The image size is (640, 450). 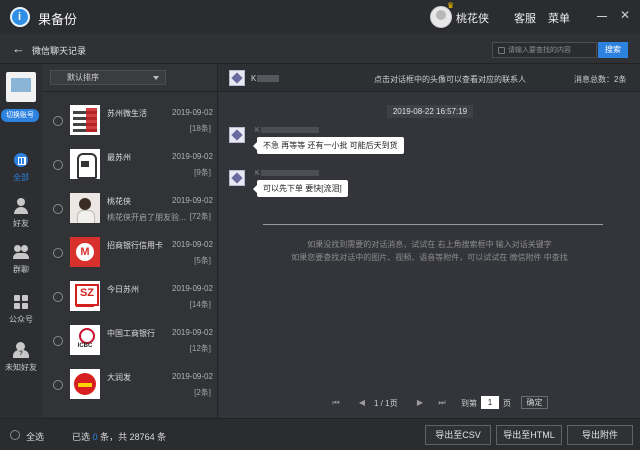 What do you see at coordinates (200, 216) in the screenshot?
I see `message-count: [72条]` at bounding box center [200, 216].